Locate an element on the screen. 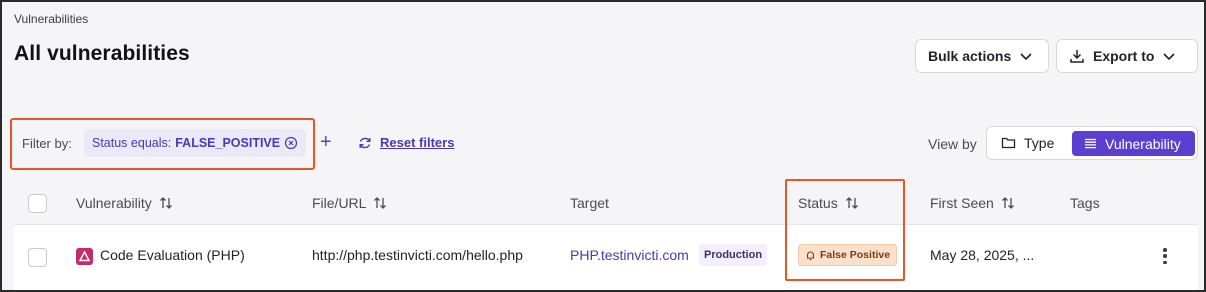  view-by-type-option: Type is located at coordinates (1027, 143).